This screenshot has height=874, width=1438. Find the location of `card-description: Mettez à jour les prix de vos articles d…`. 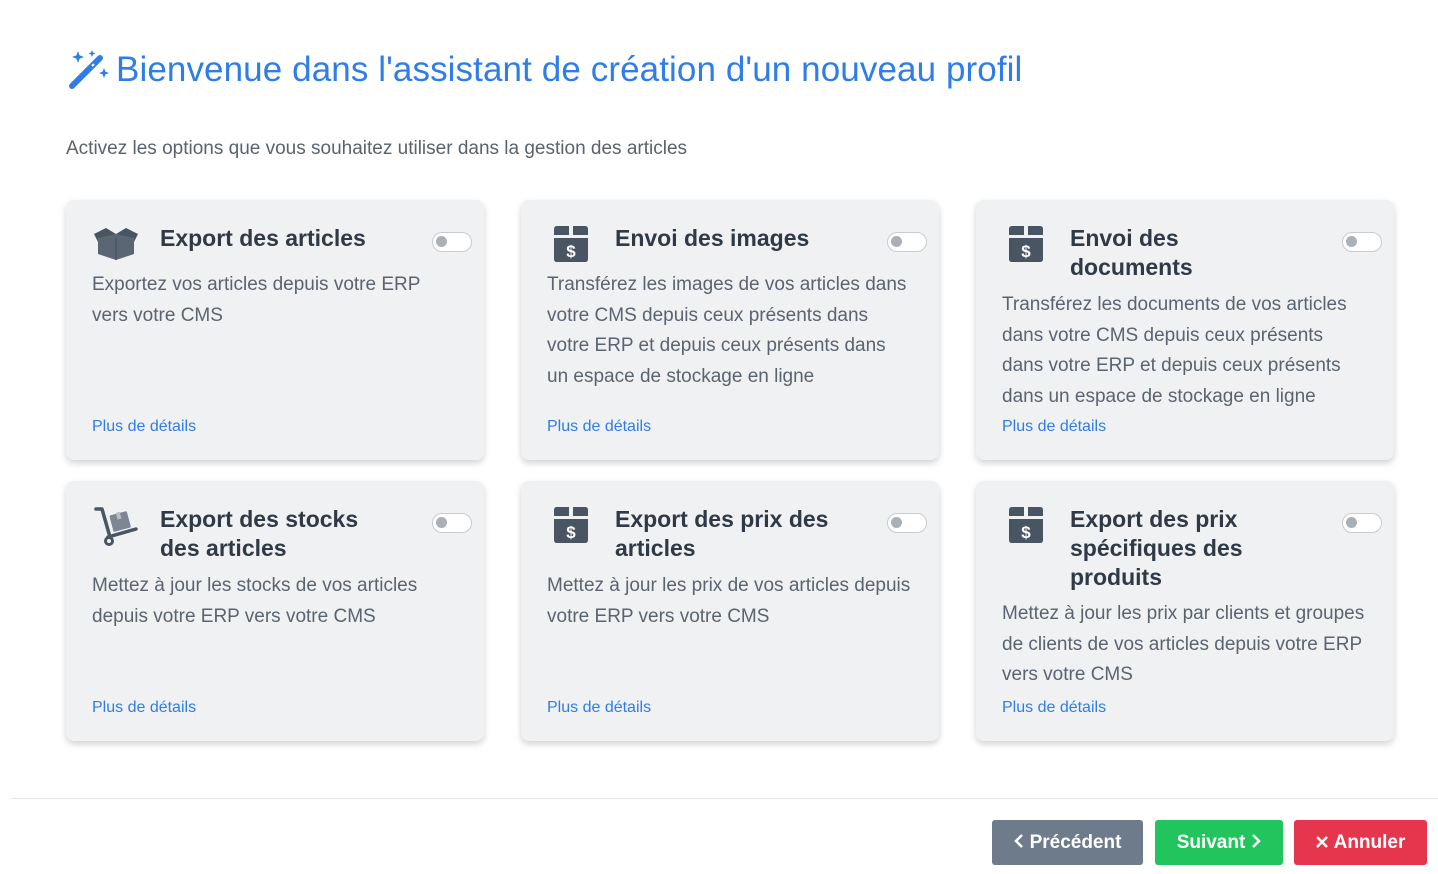

card-description: Mettez à jour les prix de vos articles d… is located at coordinates (729, 601).